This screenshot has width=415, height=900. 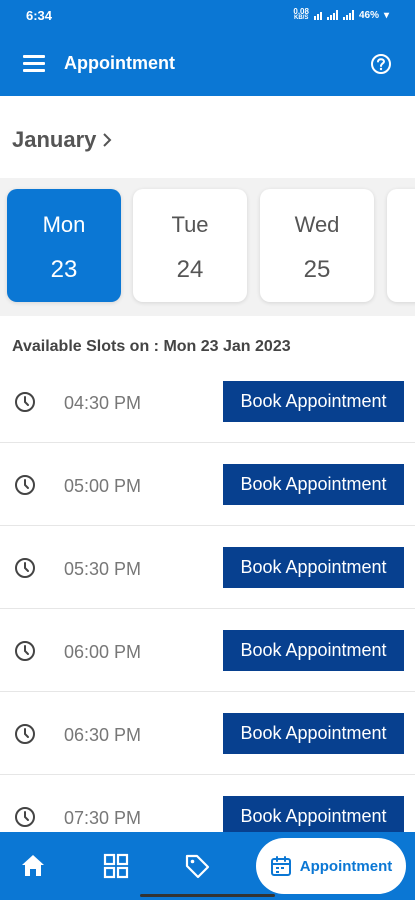 I want to click on wifi-icon, so click(x=317, y=15).